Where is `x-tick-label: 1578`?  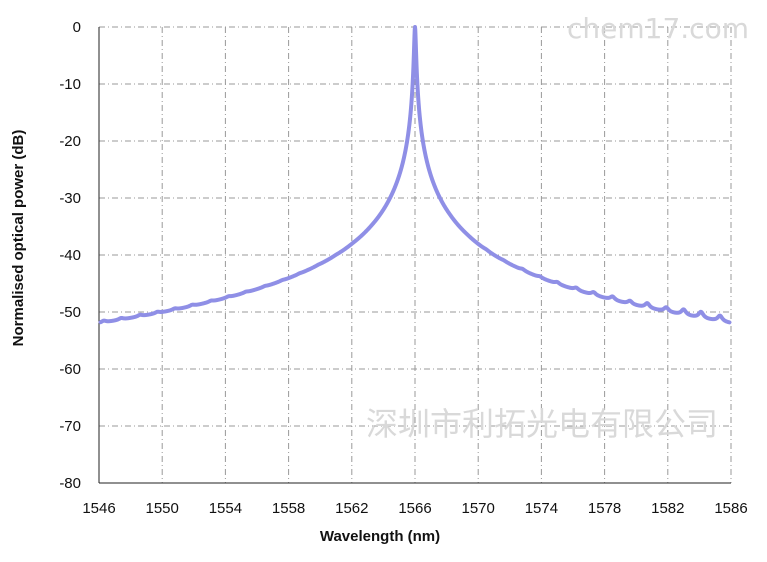 x-tick-label: 1578 is located at coordinates (604, 508).